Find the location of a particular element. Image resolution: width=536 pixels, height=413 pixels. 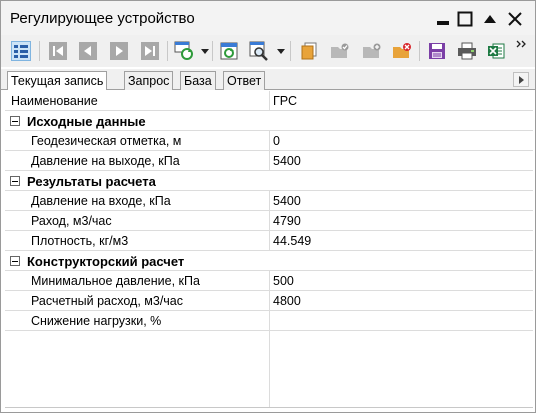

property-name: Давление на выходе, кПа is located at coordinates (105, 161).